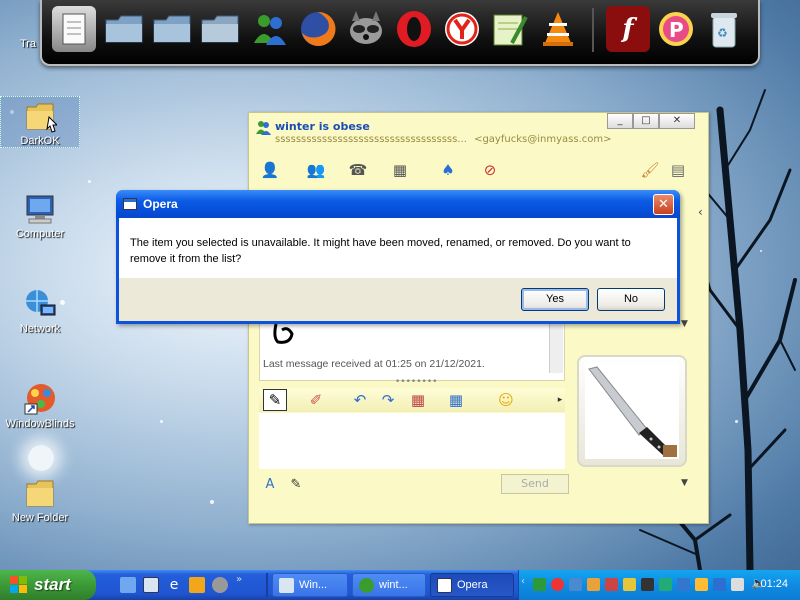 The image size is (800, 600). What do you see at coordinates (647, 584) in the screenshot?
I see `tray-monitor-icon` at bounding box center [647, 584].